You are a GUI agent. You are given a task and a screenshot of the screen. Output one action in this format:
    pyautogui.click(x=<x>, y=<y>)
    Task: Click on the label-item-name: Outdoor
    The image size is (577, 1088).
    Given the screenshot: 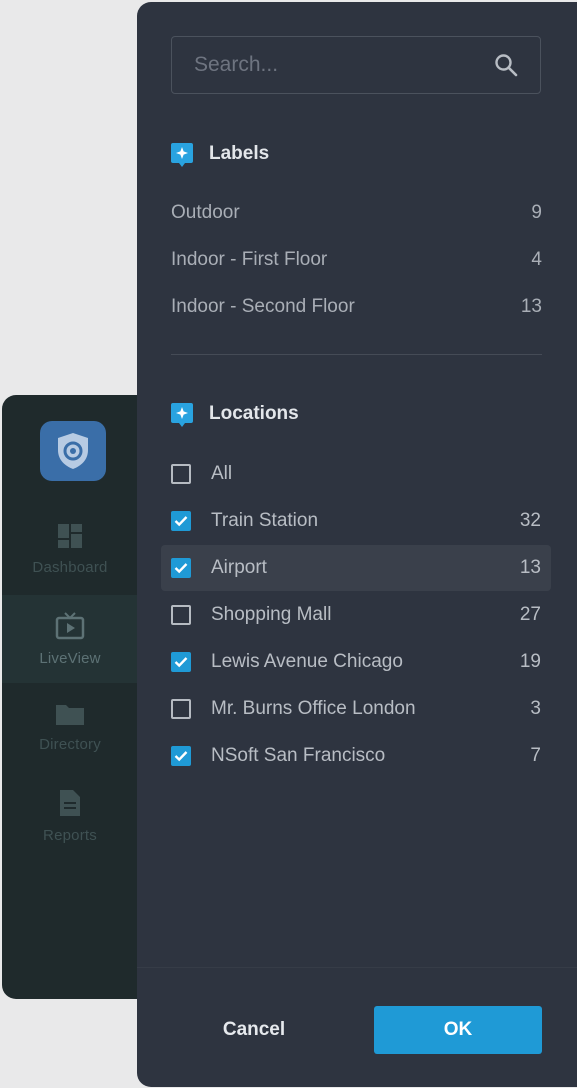 What is the action you would take?
    pyautogui.click(x=205, y=212)
    